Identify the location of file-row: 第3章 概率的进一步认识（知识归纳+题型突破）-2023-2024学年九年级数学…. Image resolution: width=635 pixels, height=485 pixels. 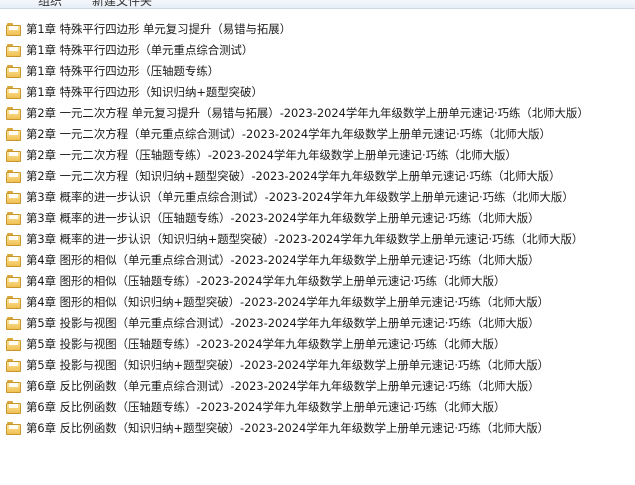
(317, 239).